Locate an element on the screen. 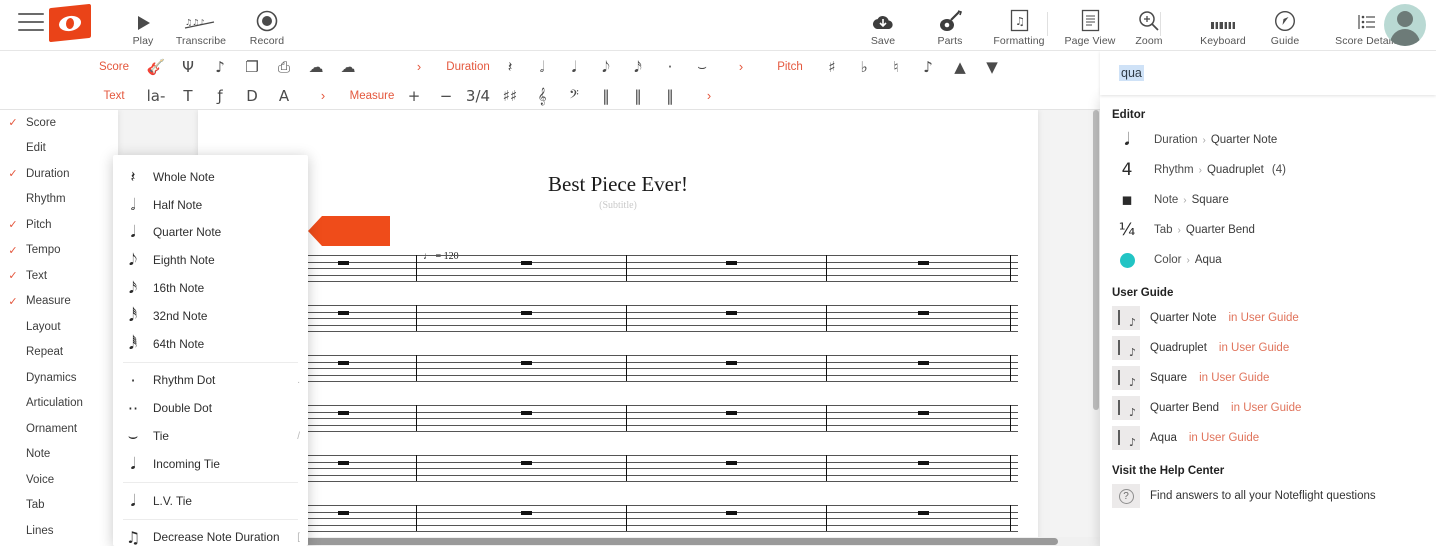  search-box: qua is located at coordinates (1268, 73).